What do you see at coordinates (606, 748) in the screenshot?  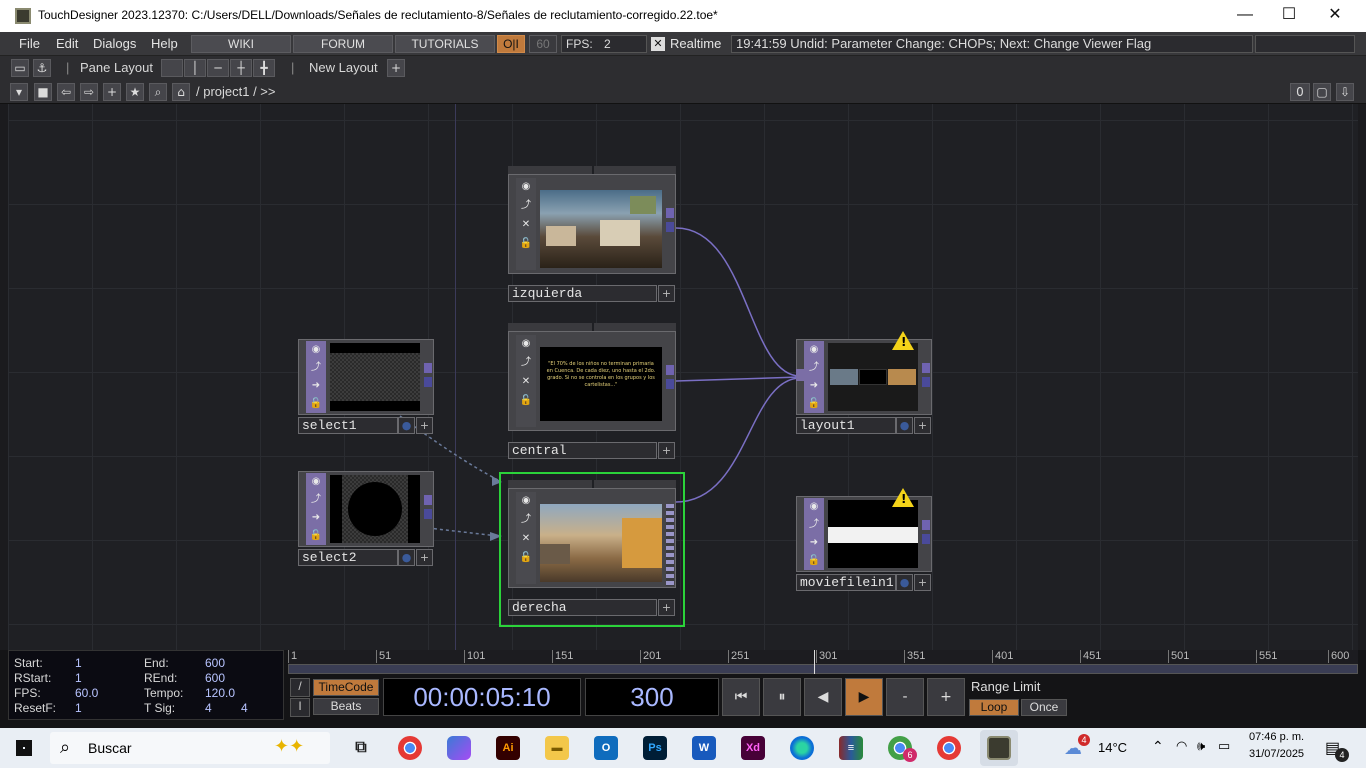 I see `outlook-icon: O` at bounding box center [606, 748].